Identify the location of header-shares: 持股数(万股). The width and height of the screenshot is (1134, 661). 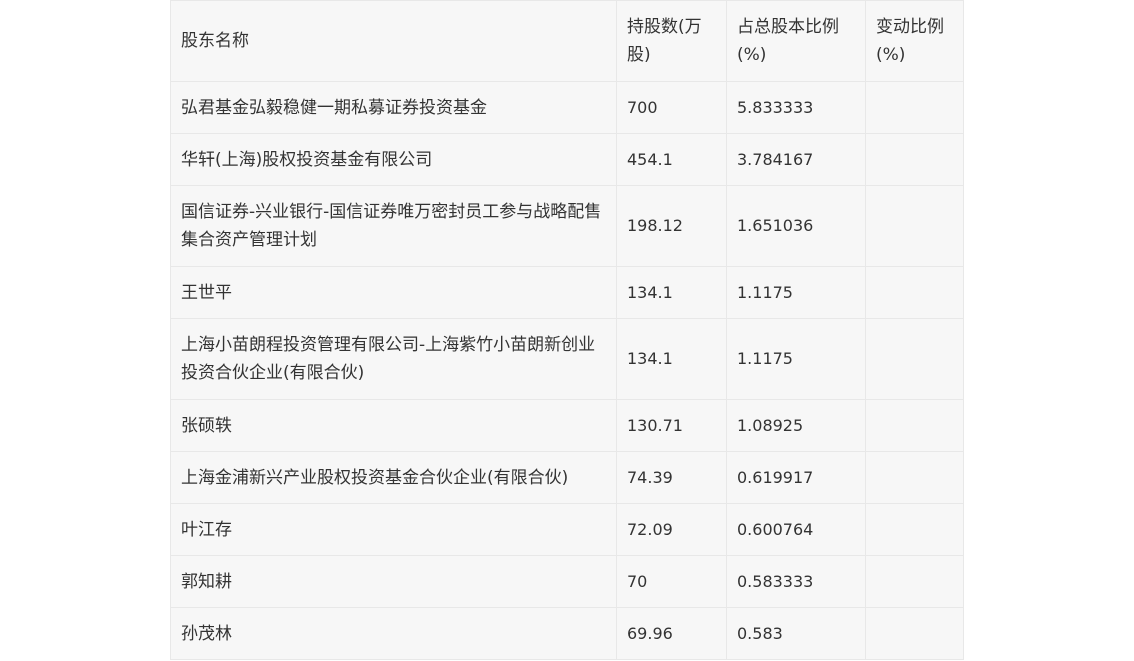
(671, 41).